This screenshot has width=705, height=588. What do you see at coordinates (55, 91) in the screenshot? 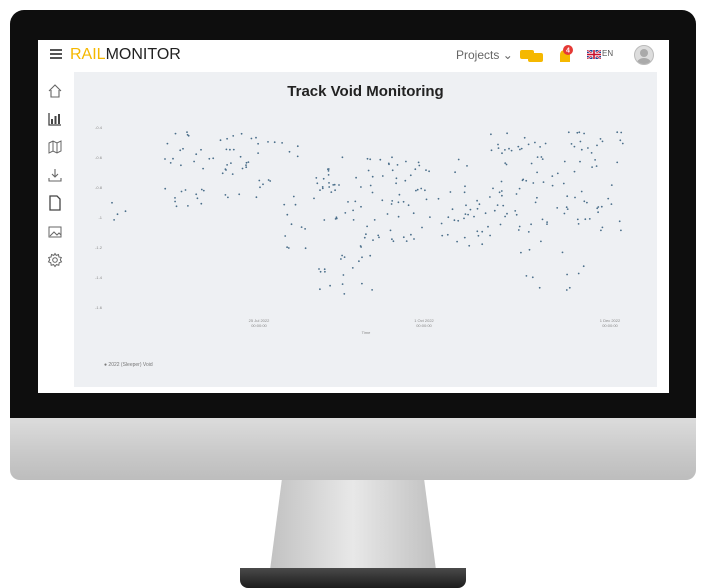
I see `home-icon` at bounding box center [55, 91].